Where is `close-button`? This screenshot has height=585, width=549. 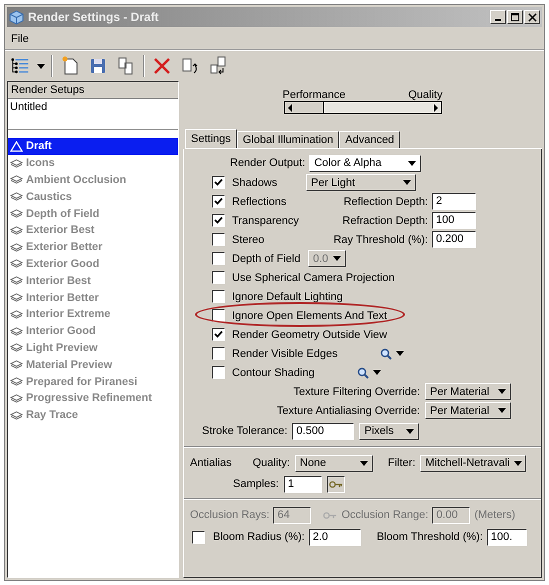 close-button is located at coordinates (532, 17).